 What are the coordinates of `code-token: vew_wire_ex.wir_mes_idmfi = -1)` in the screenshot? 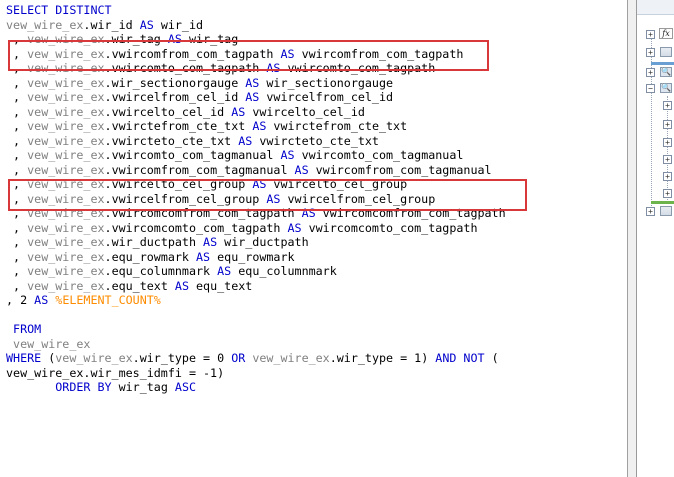 It's located at (115, 372).